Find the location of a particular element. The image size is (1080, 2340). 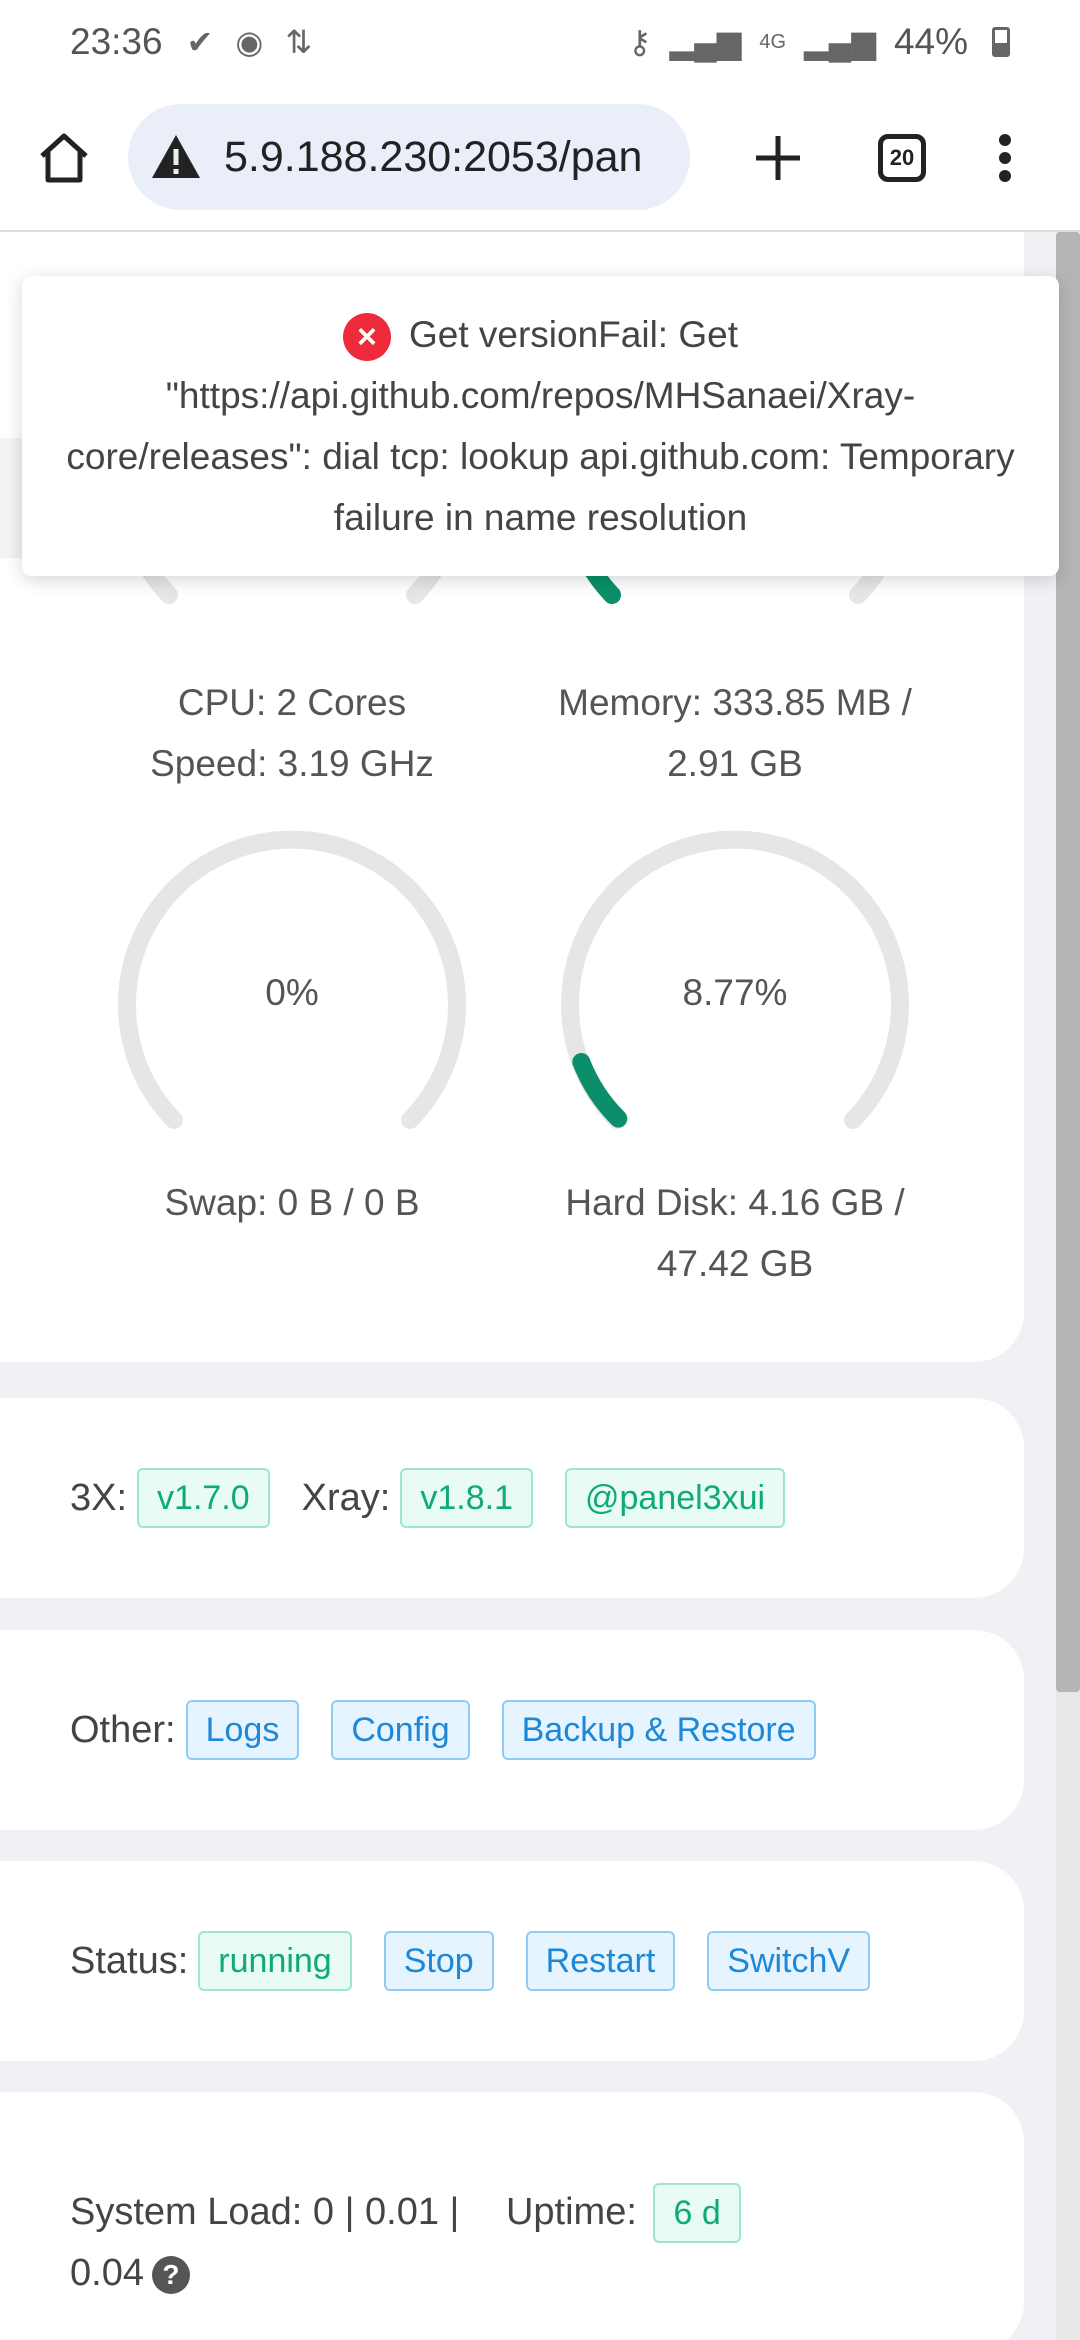

more-menu-icon is located at coordinates (1005, 158).